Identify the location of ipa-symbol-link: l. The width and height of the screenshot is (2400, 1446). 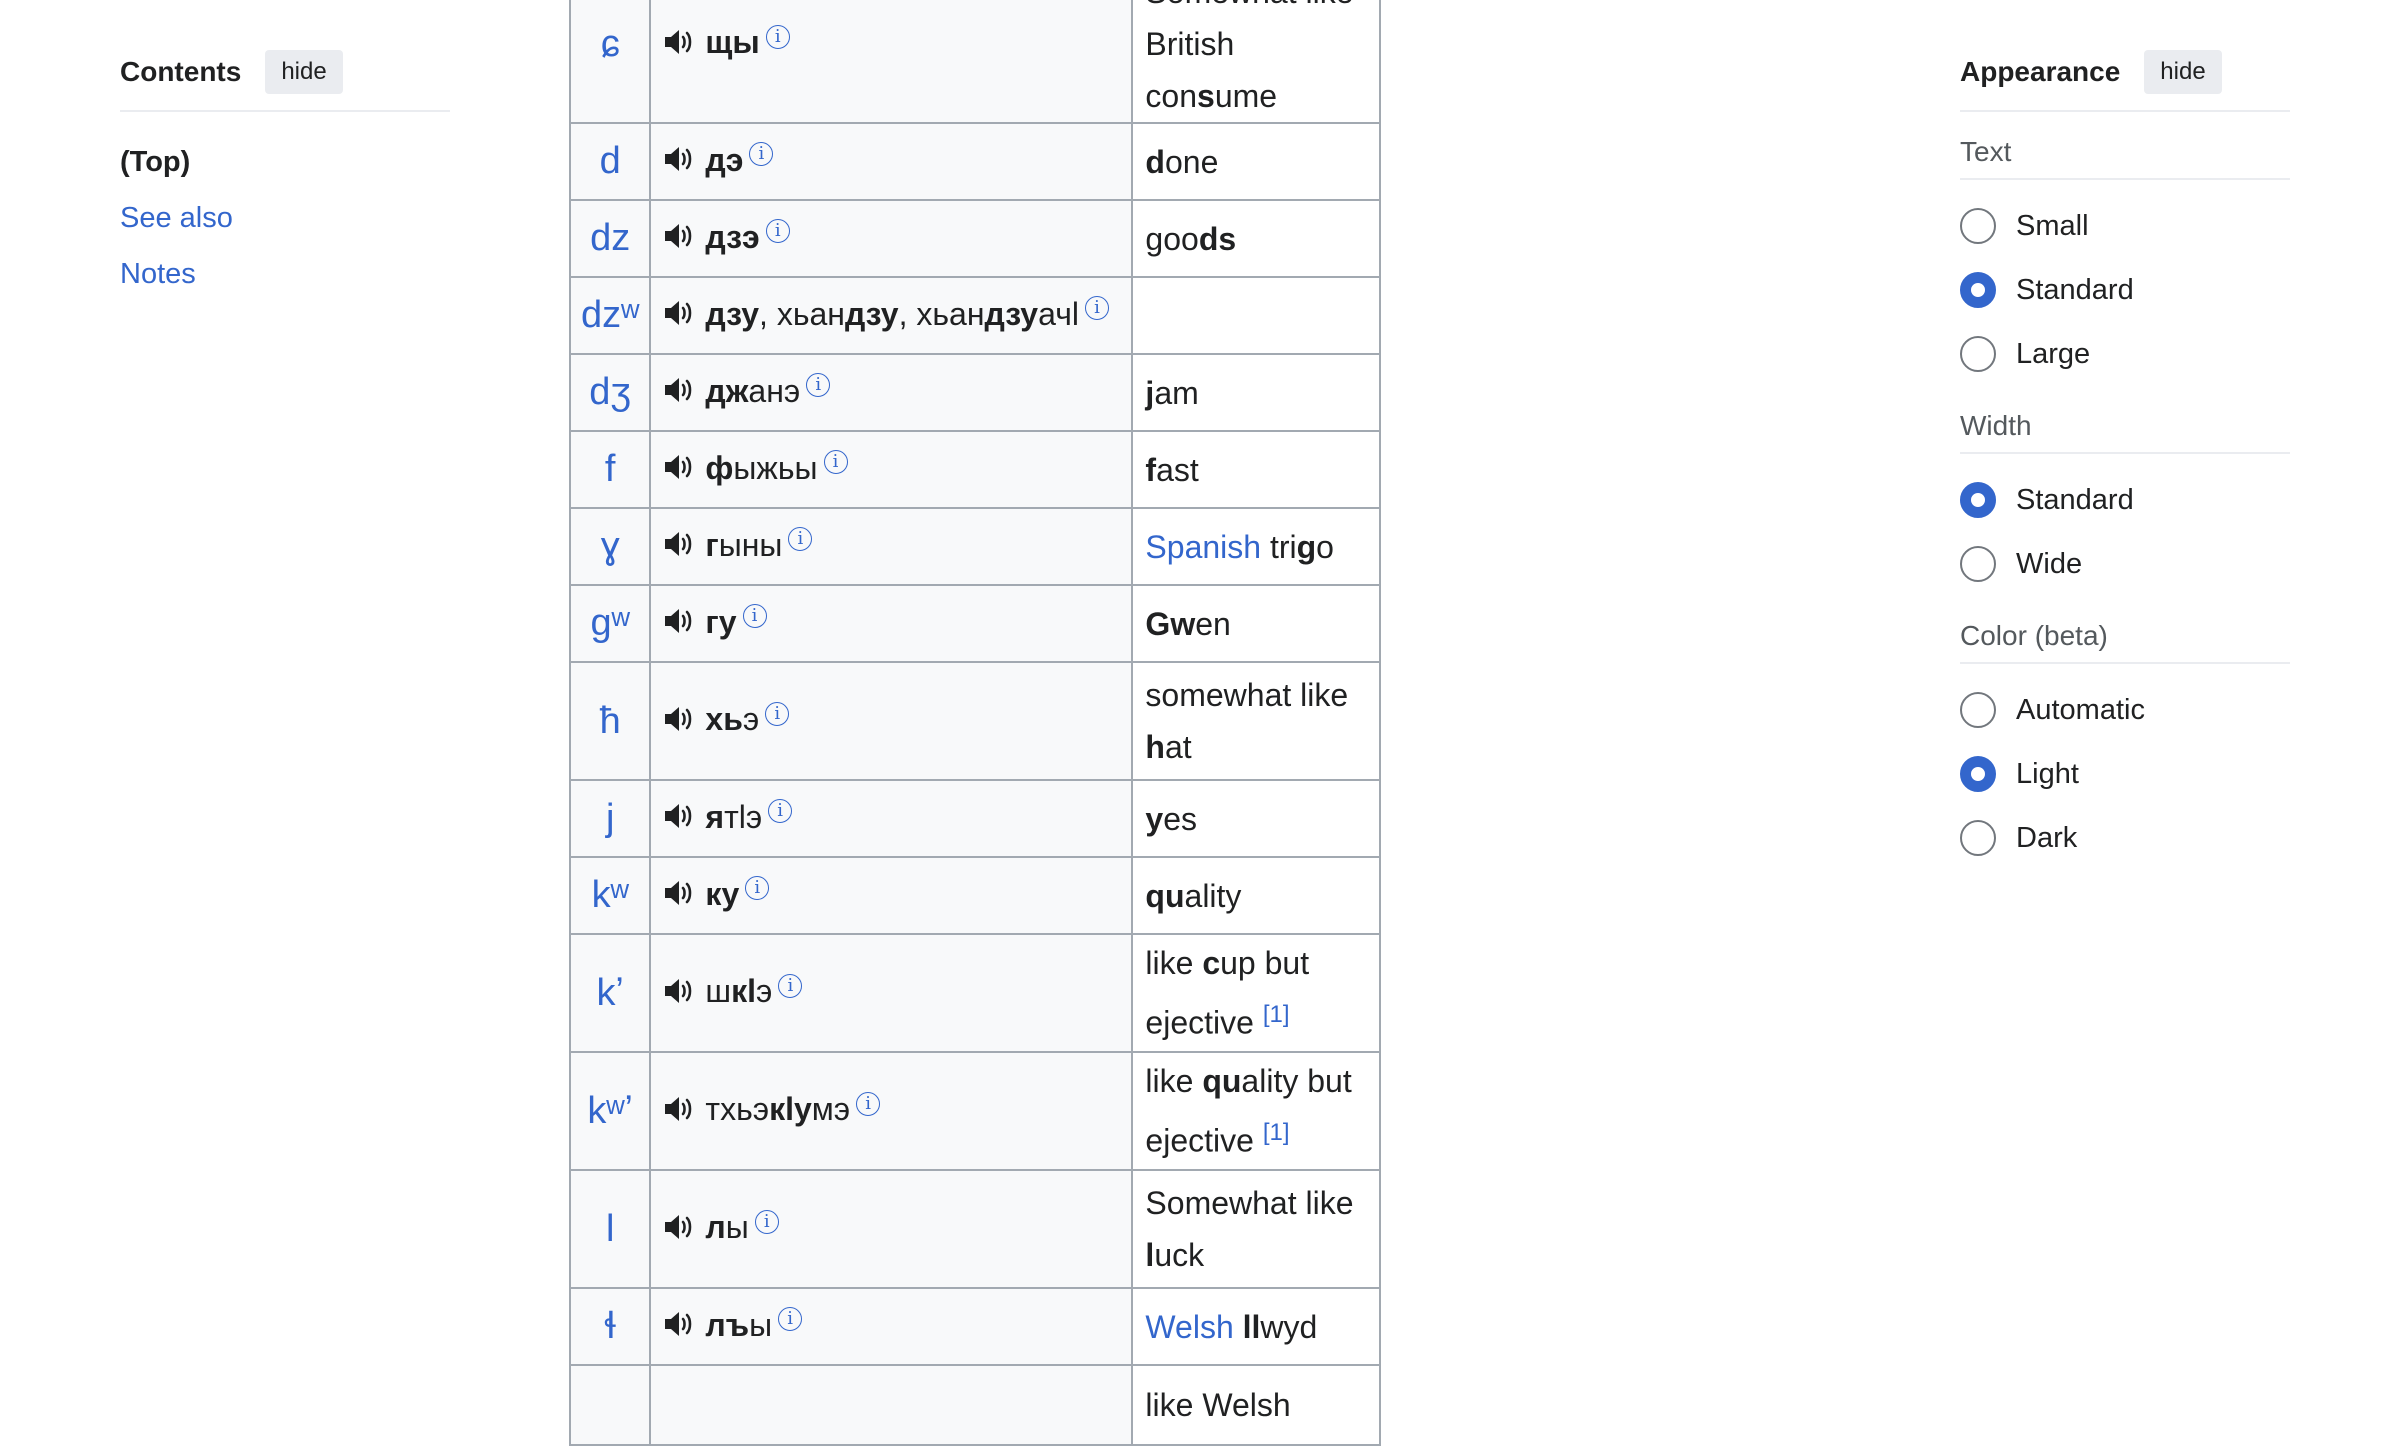
(610, 1229).